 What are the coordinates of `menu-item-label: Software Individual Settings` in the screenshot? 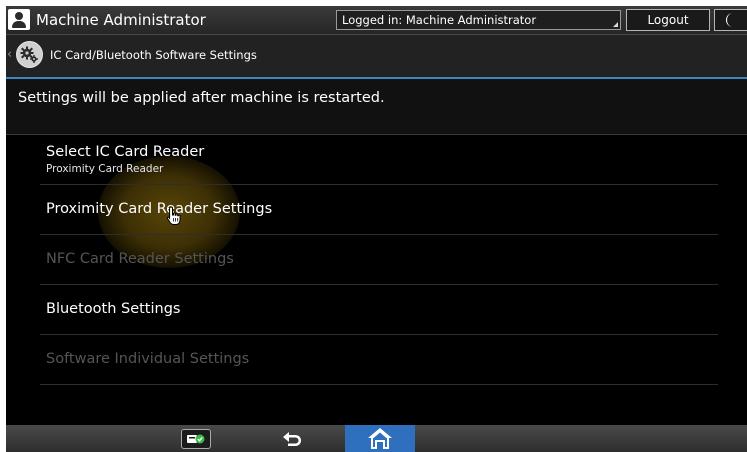 It's located at (148, 359).